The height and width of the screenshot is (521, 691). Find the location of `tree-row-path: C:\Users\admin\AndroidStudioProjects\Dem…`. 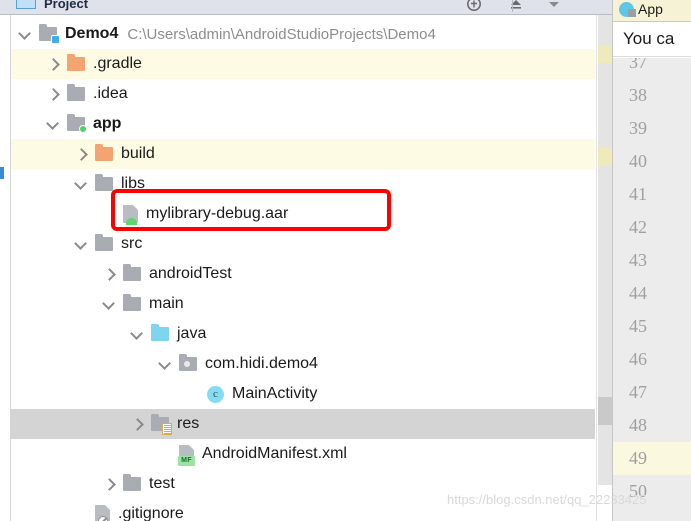

tree-row-path: C:\Users\admin\AndroidStudioProjects\Dem… is located at coordinates (281, 34).